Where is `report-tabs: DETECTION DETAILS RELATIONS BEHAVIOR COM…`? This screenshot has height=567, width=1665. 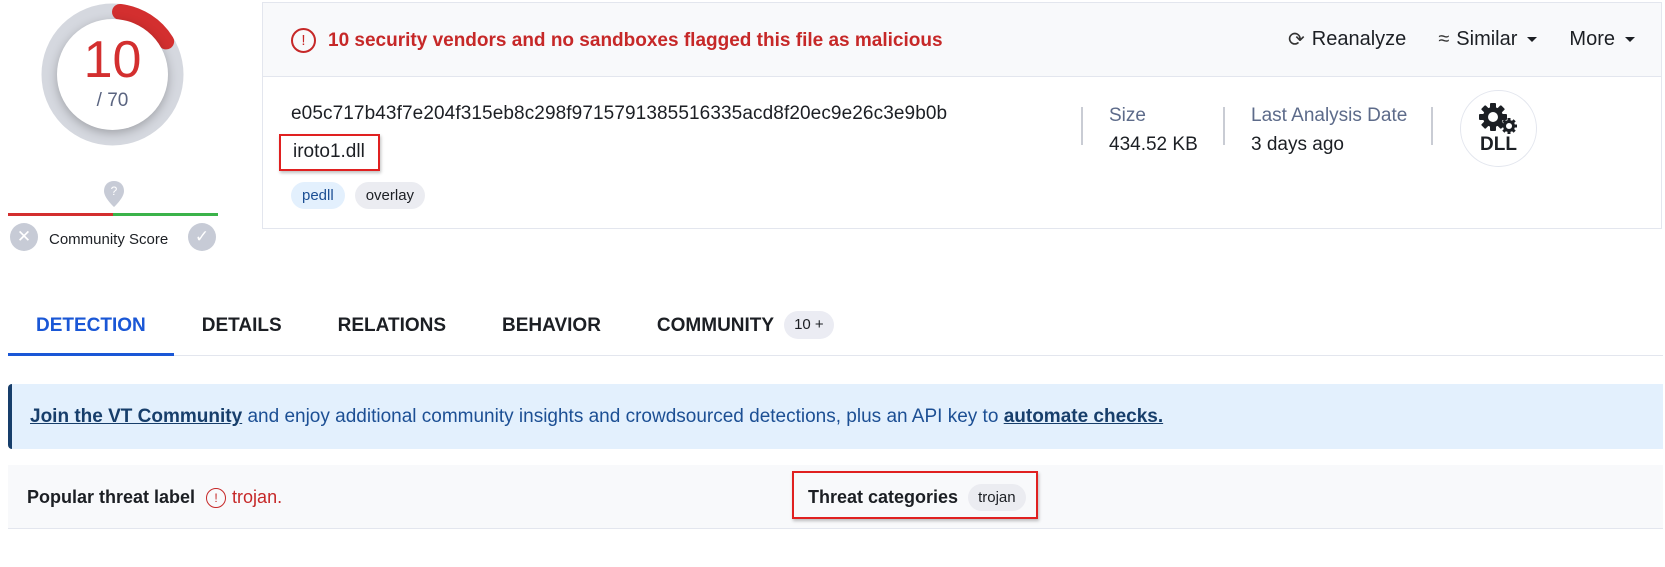 report-tabs: DETECTION DETAILS RELATIONS BEHAVIOR COM… is located at coordinates (835, 328).